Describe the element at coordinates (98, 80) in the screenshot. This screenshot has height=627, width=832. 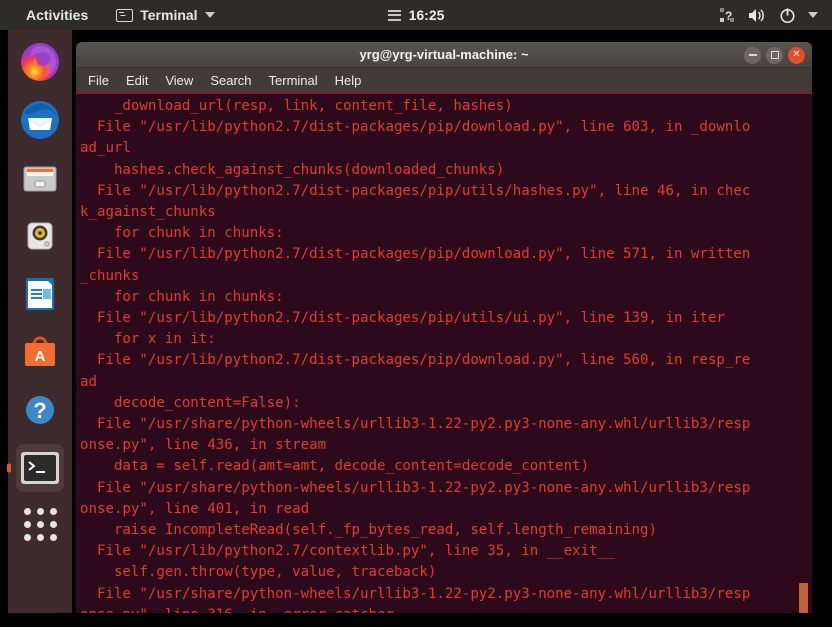
I see `menu-item-file: File` at that location.